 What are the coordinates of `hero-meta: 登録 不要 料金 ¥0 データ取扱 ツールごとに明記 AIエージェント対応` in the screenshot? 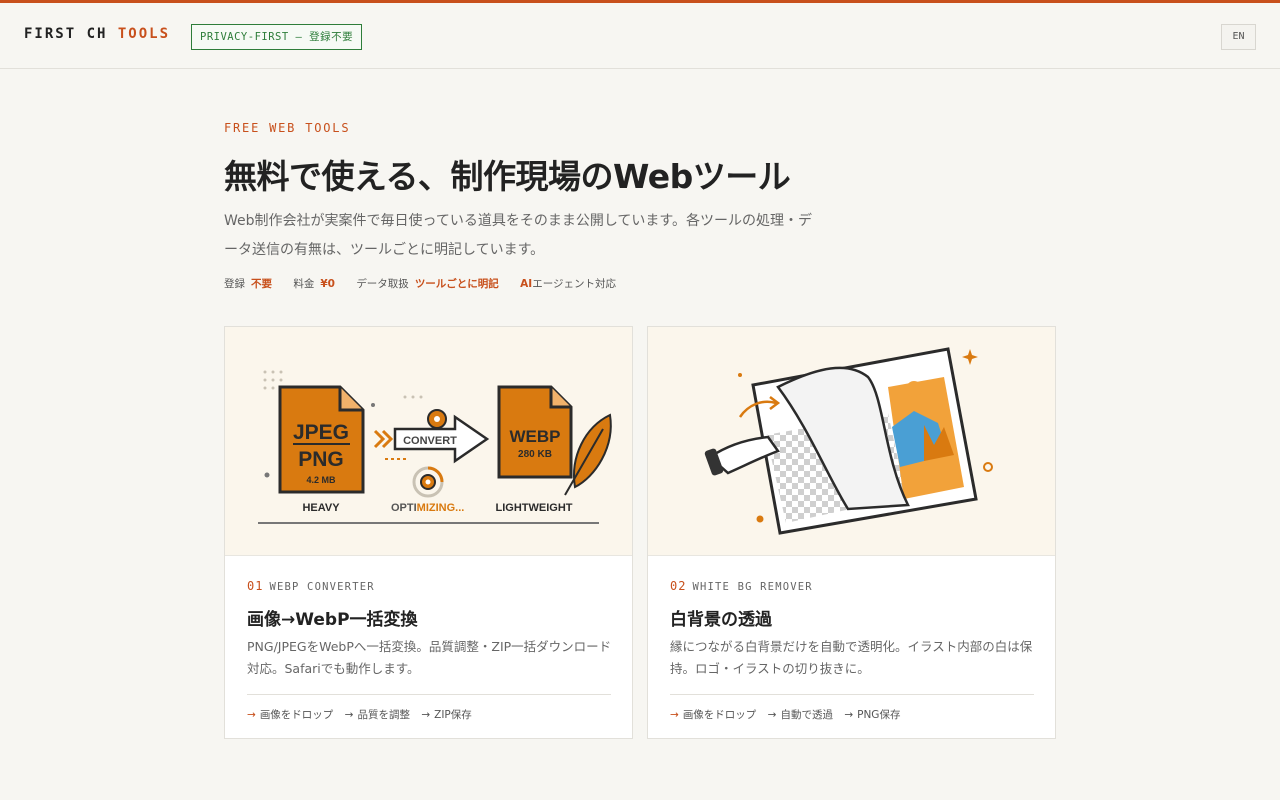 It's located at (429, 283).